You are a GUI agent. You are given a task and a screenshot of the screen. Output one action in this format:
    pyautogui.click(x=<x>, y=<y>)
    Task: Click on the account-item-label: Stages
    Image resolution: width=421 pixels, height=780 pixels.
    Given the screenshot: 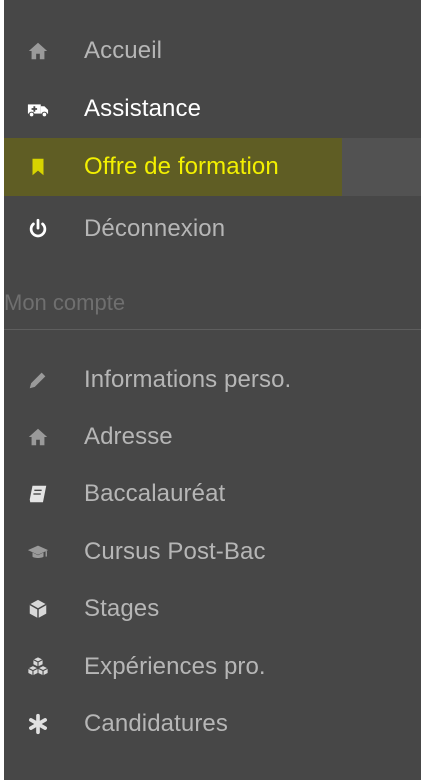 What is the action you would take?
    pyautogui.click(x=122, y=608)
    